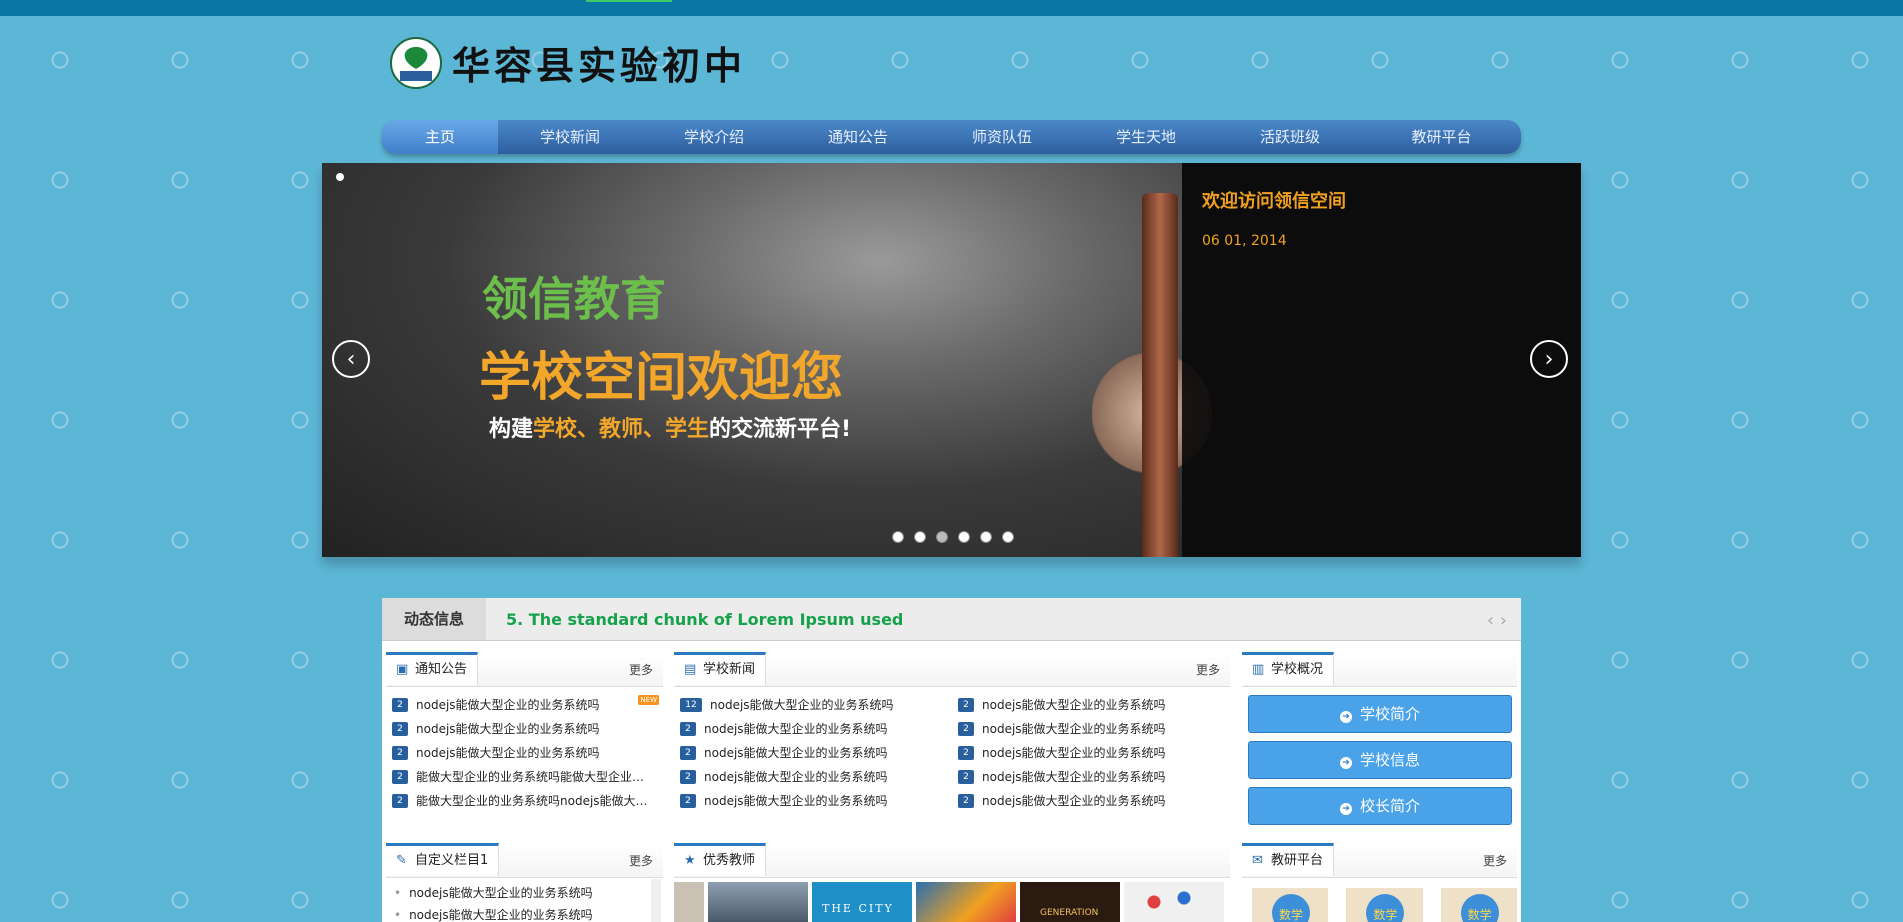 Image resolution: width=1903 pixels, height=922 pixels. What do you see at coordinates (641, 669) in the screenshot?
I see `notice-more-link: 更多` at bounding box center [641, 669].